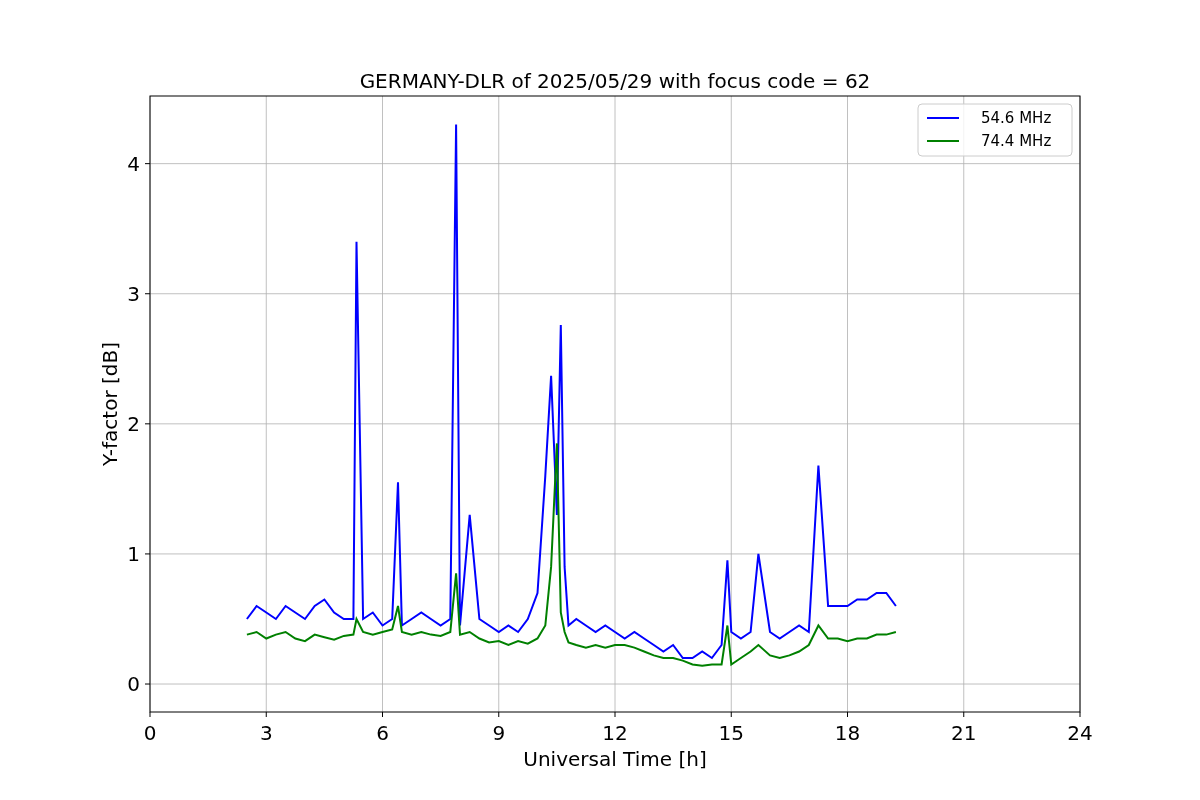 The width and height of the screenshot is (1200, 800). Describe the element at coordinates (110, 404) in the screenshot. I see `y-axis-label: Y-factor [dB]` at that location.